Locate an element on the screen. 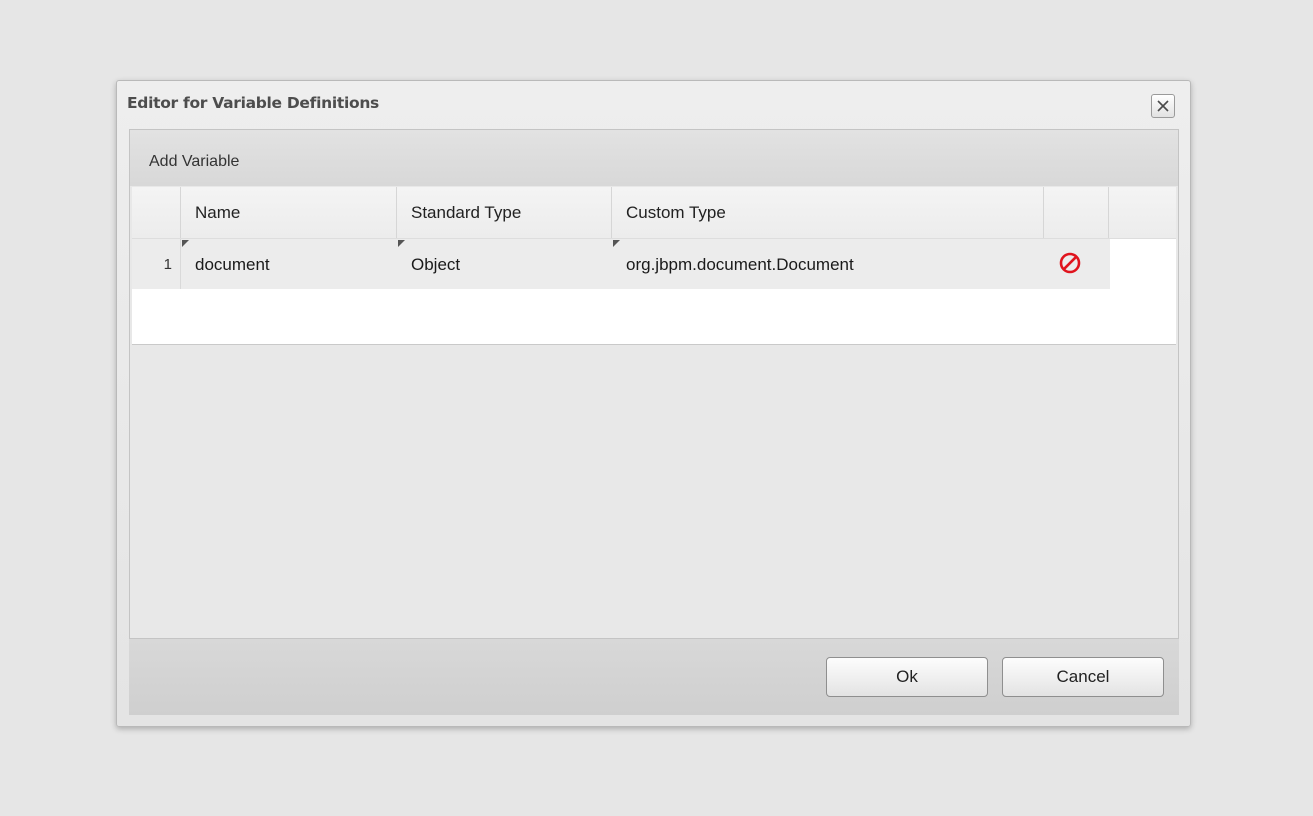 The width and height of the screenshot is (1313, 816). close-x-icon is located at coordinates (1163, 106).